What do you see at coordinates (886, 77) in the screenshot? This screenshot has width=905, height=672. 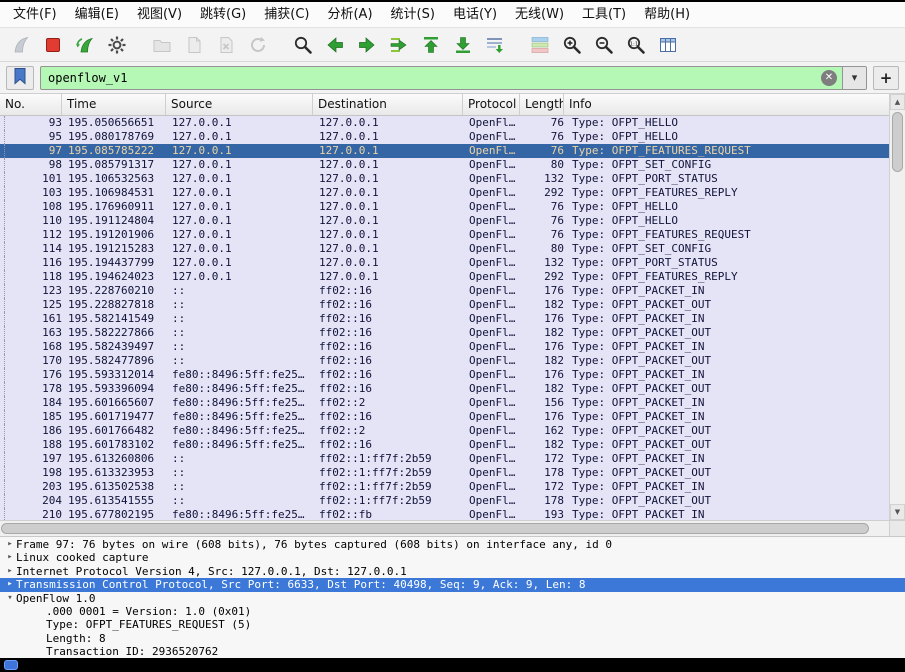 I see `add-filter-button: +` at bounding box center [886, 77].